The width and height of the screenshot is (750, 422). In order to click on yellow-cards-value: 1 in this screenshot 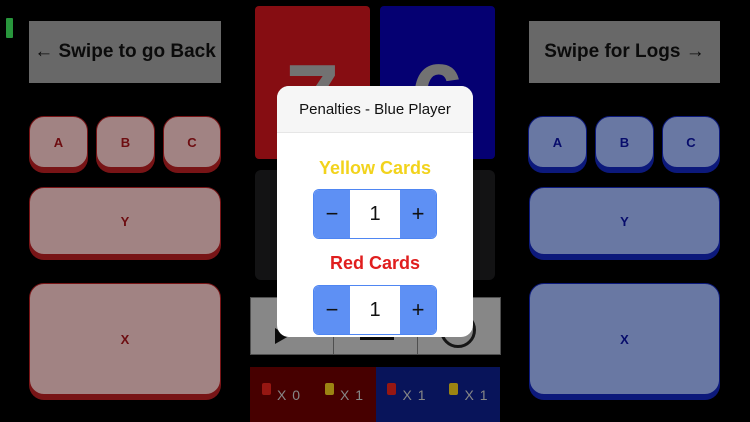, I will do `click(375, 214)`.